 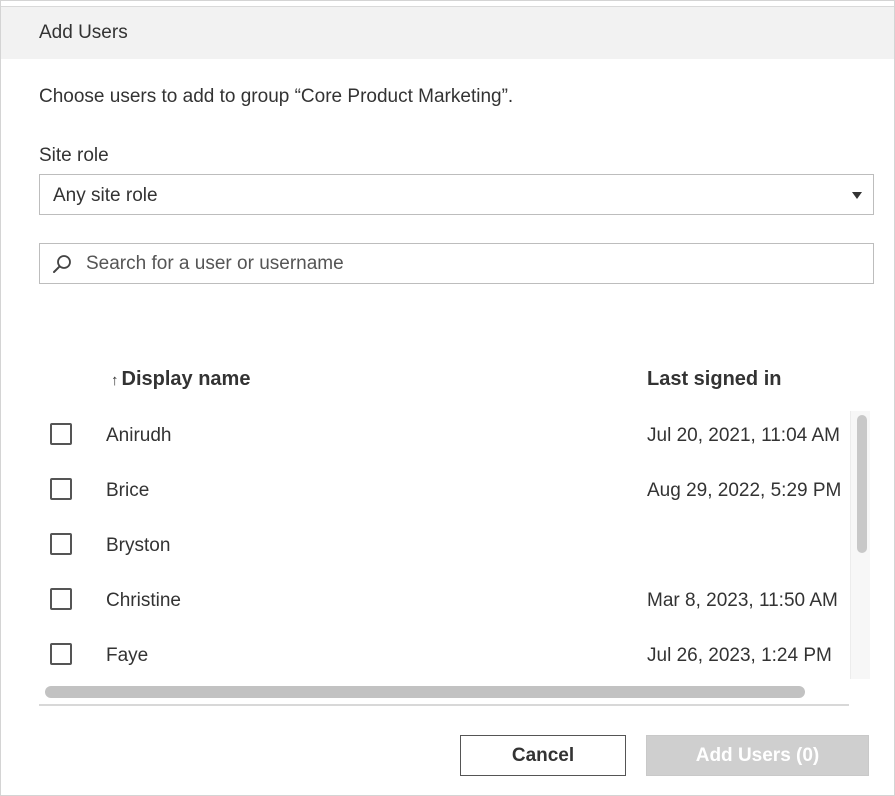 What do you see at coordinates (74, 155) in the screenshot?
I see `site-role-label: Site role` at bounding box center [74, 155].